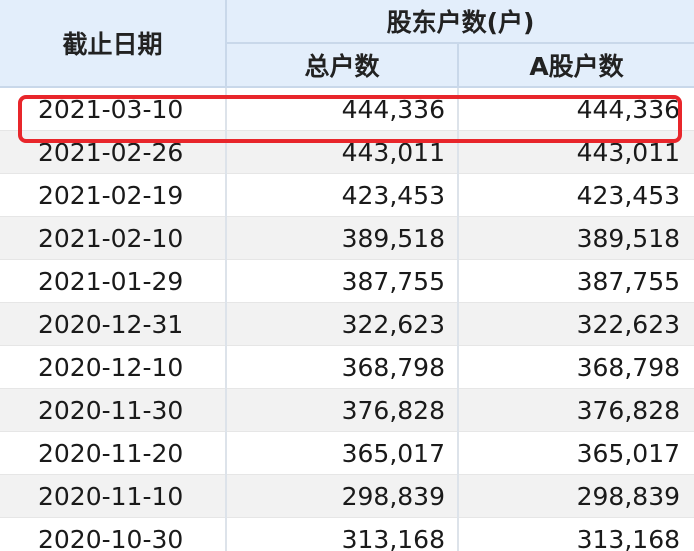  I want to click on cell-a-shares: 376,828, so click(576, 410).